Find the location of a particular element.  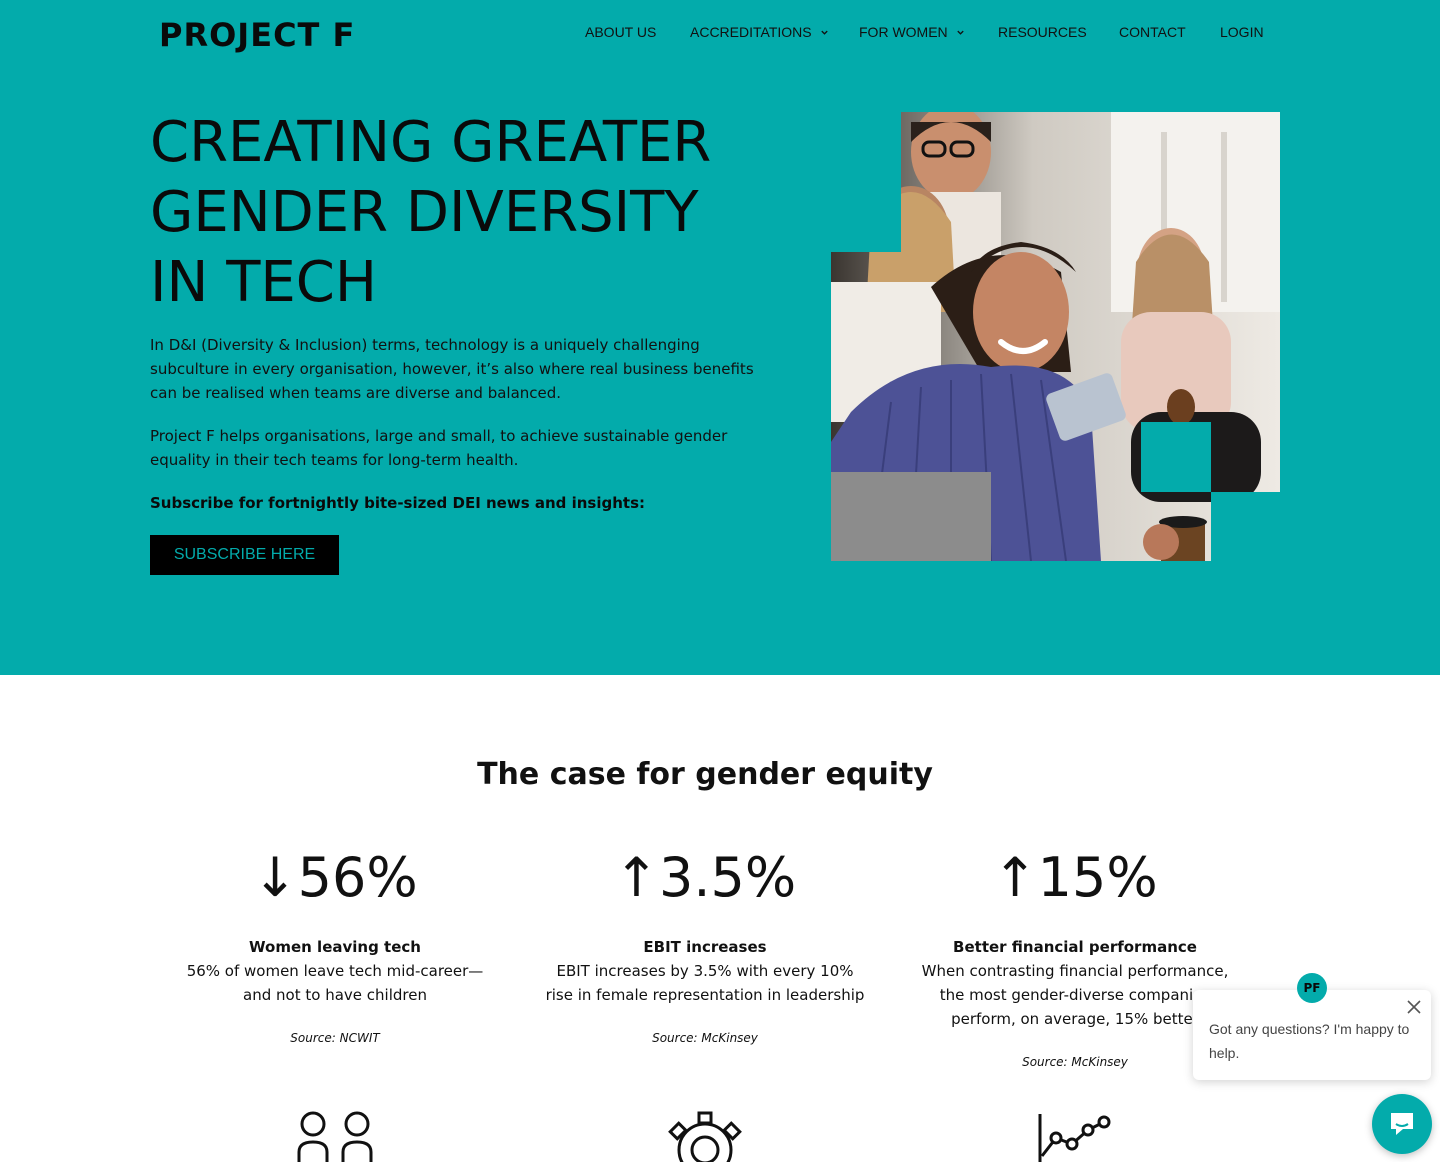

hero-title-line: IN TECH is located at coordinates (264, 282).